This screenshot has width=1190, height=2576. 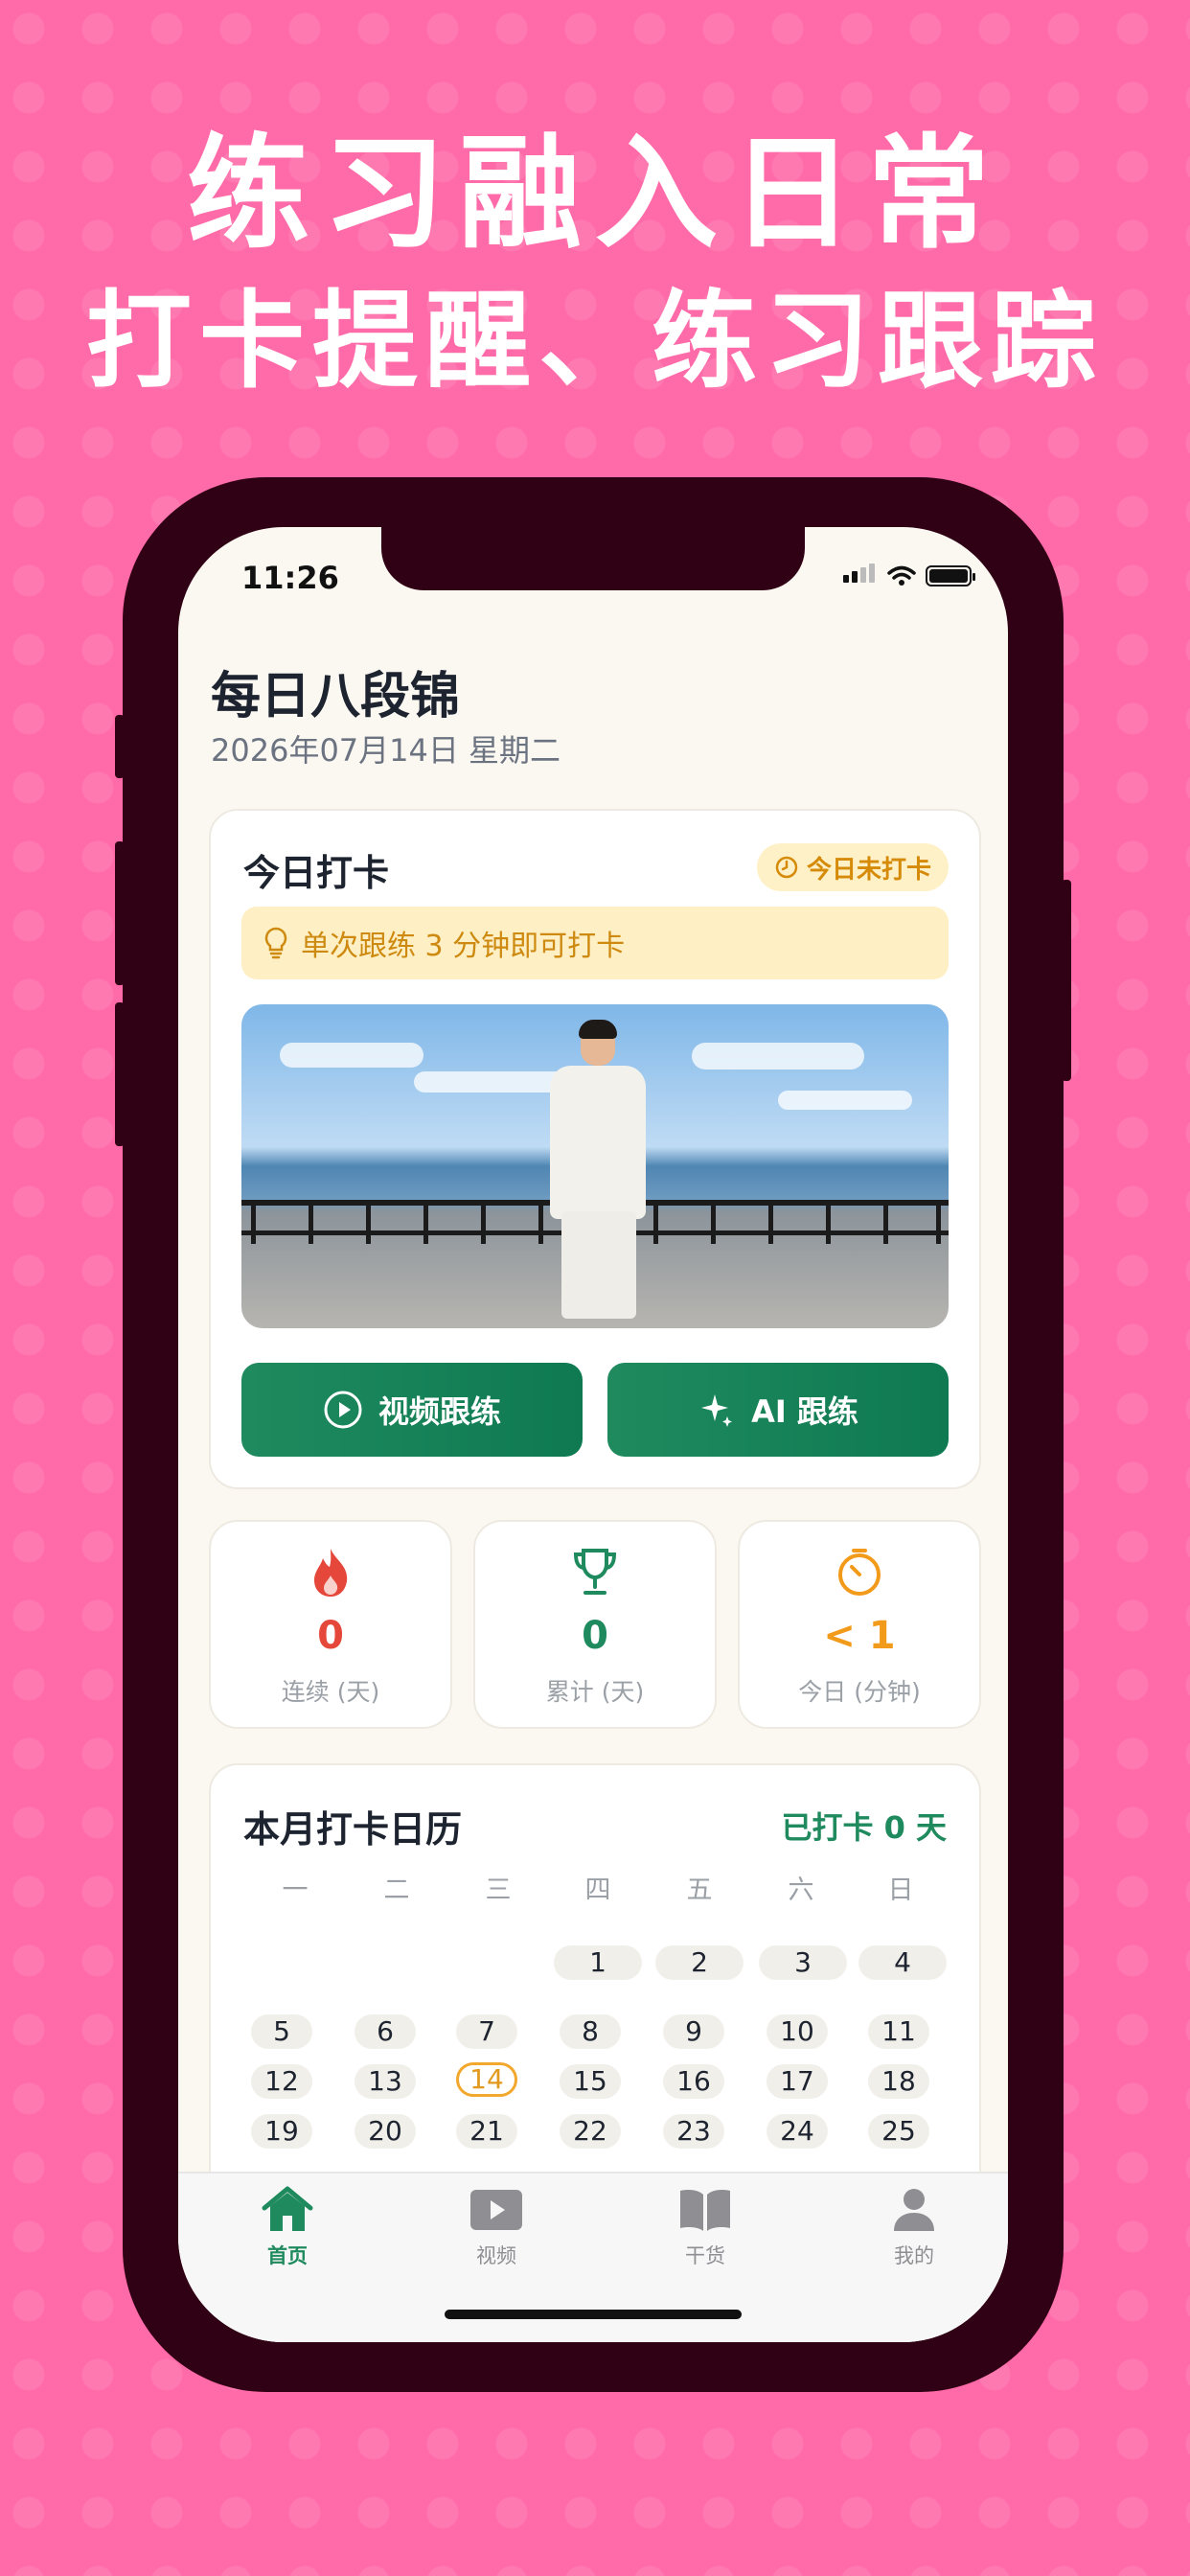 I want to click on stat-today: < 1 今日 (分钟), so click(x=859, y=1624).